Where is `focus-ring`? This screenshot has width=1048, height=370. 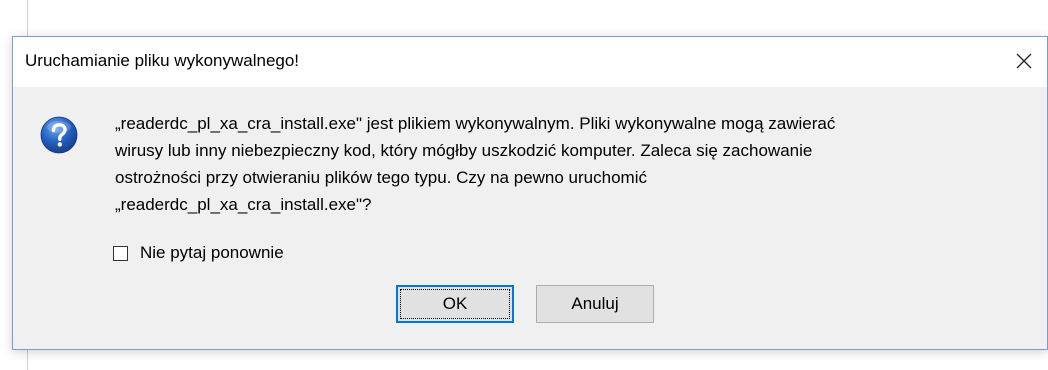
focus-ring is located at coordinates (455, 304).